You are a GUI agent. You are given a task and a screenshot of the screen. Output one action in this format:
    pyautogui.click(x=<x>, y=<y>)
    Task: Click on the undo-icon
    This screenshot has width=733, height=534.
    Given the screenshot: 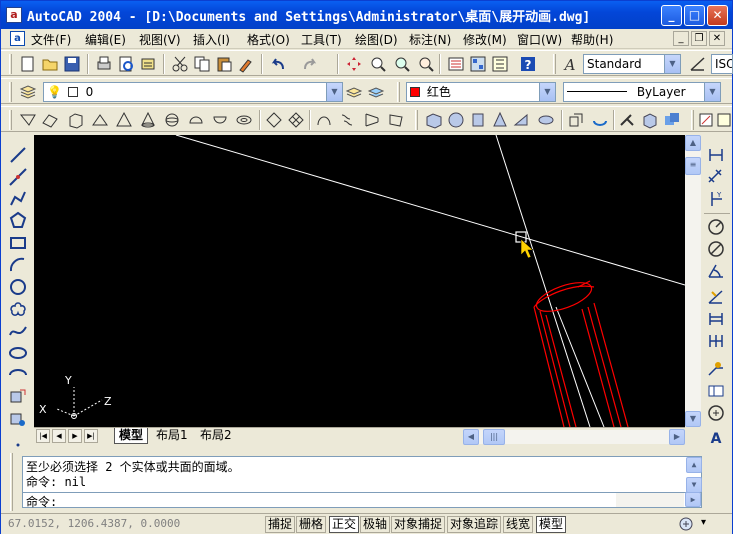 What is the action you would take?
    pyautogui.click(x=278, y=64)
    